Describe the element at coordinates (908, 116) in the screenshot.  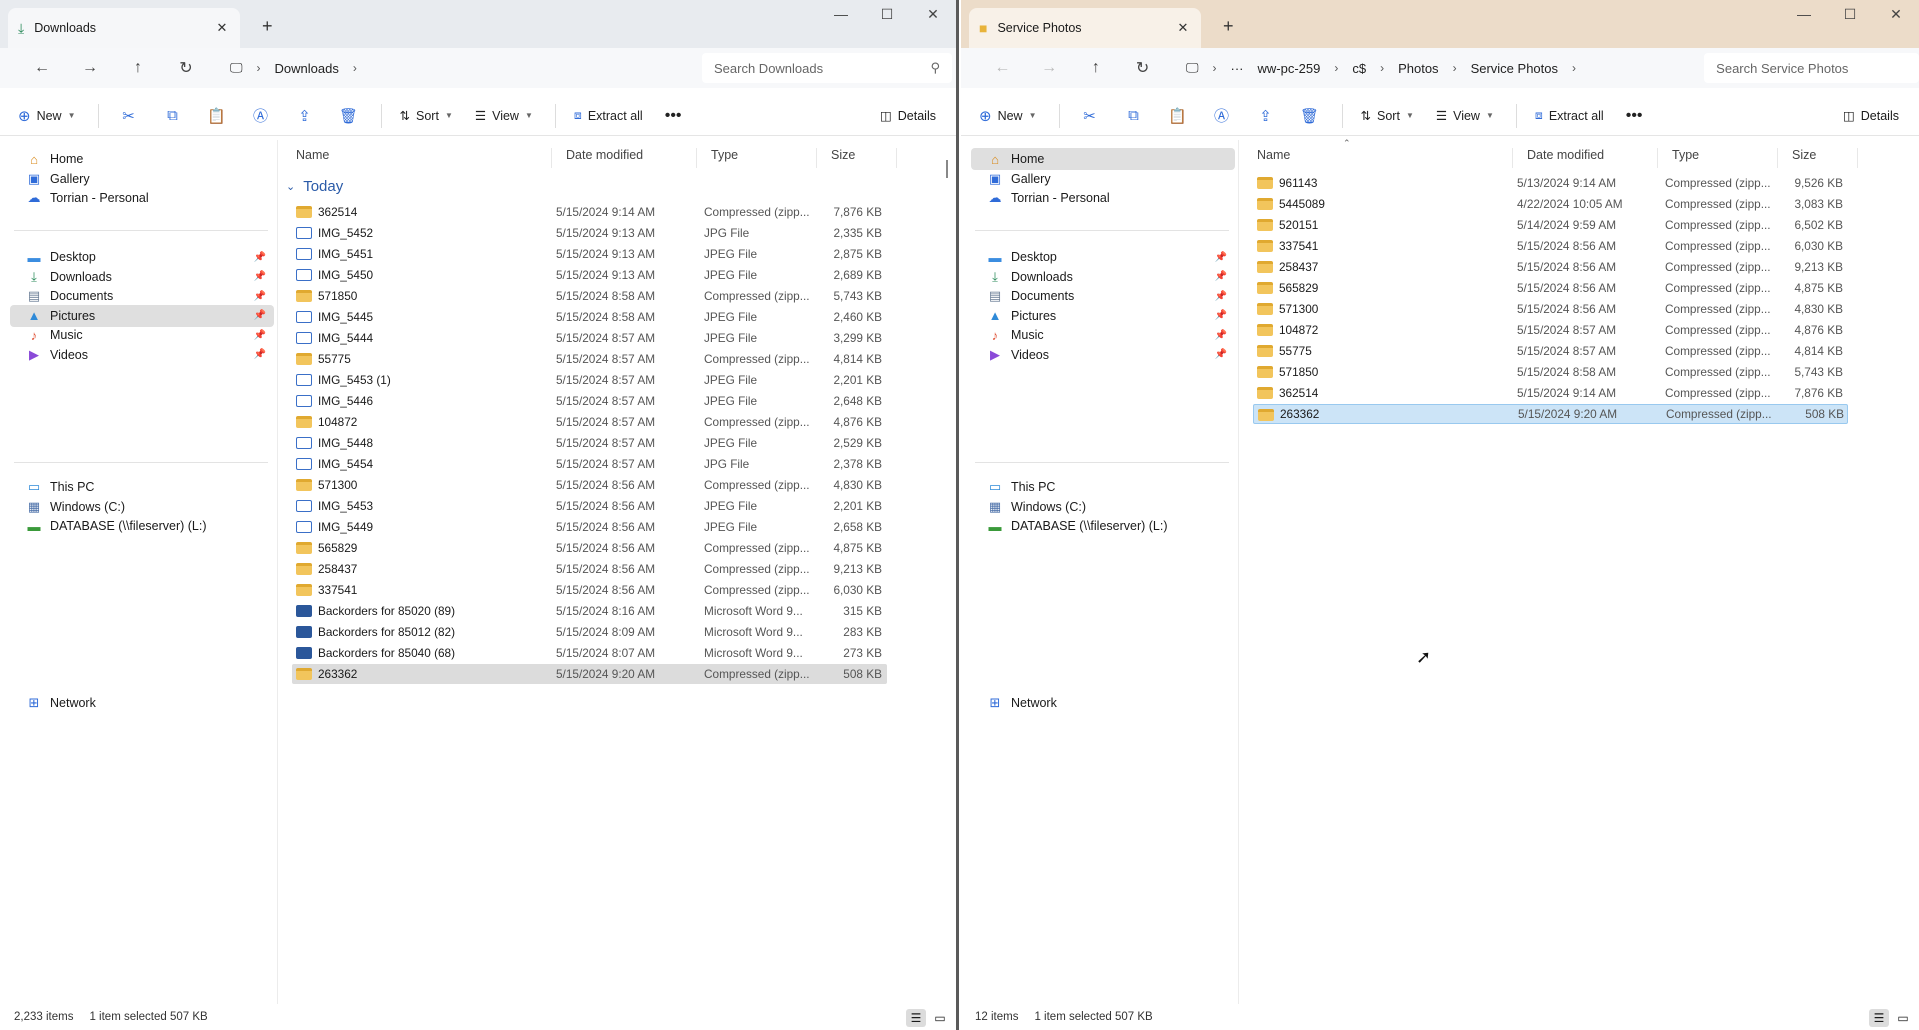
I see `details-button: ◫ Details` at that location.